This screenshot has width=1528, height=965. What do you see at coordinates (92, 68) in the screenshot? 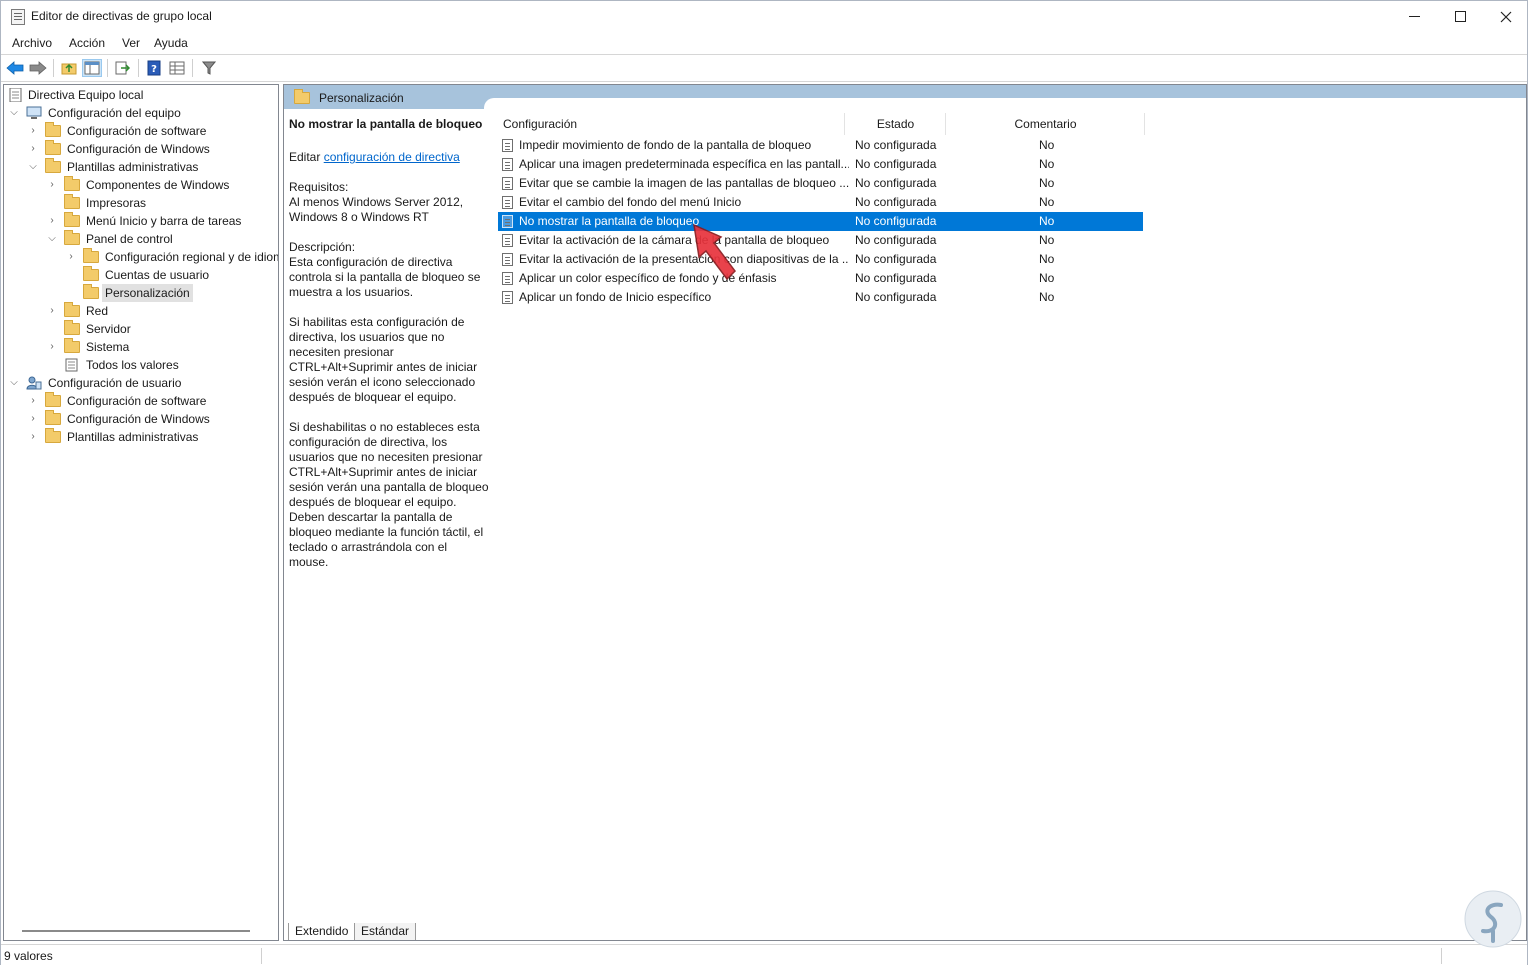
I see `show-hide-tree-button` at bounding box center [92, 68].